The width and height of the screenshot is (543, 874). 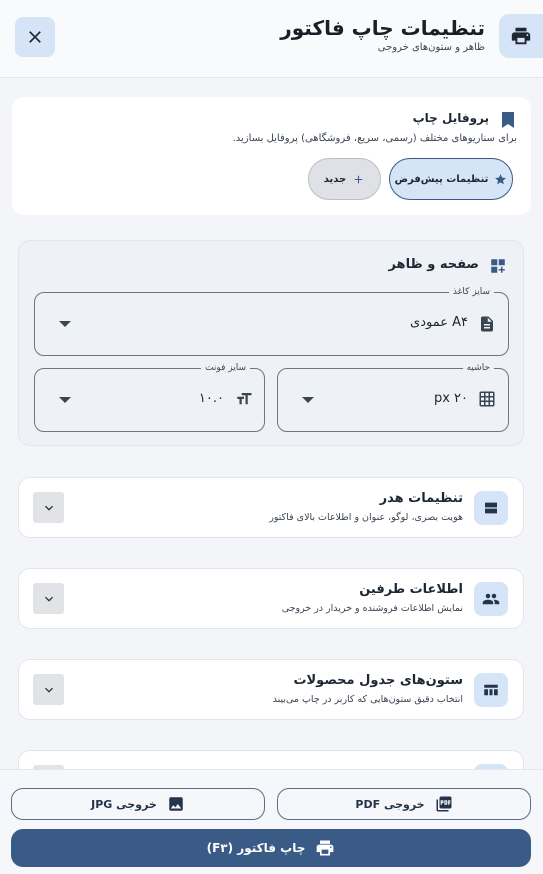 I want to click on image-icon, so click(x=176, y=804).